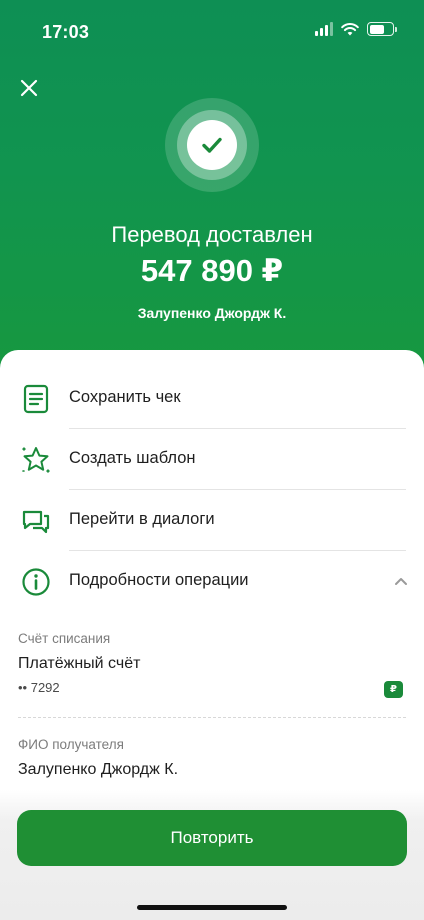  I want to click on star-icon, so click(36, 460).